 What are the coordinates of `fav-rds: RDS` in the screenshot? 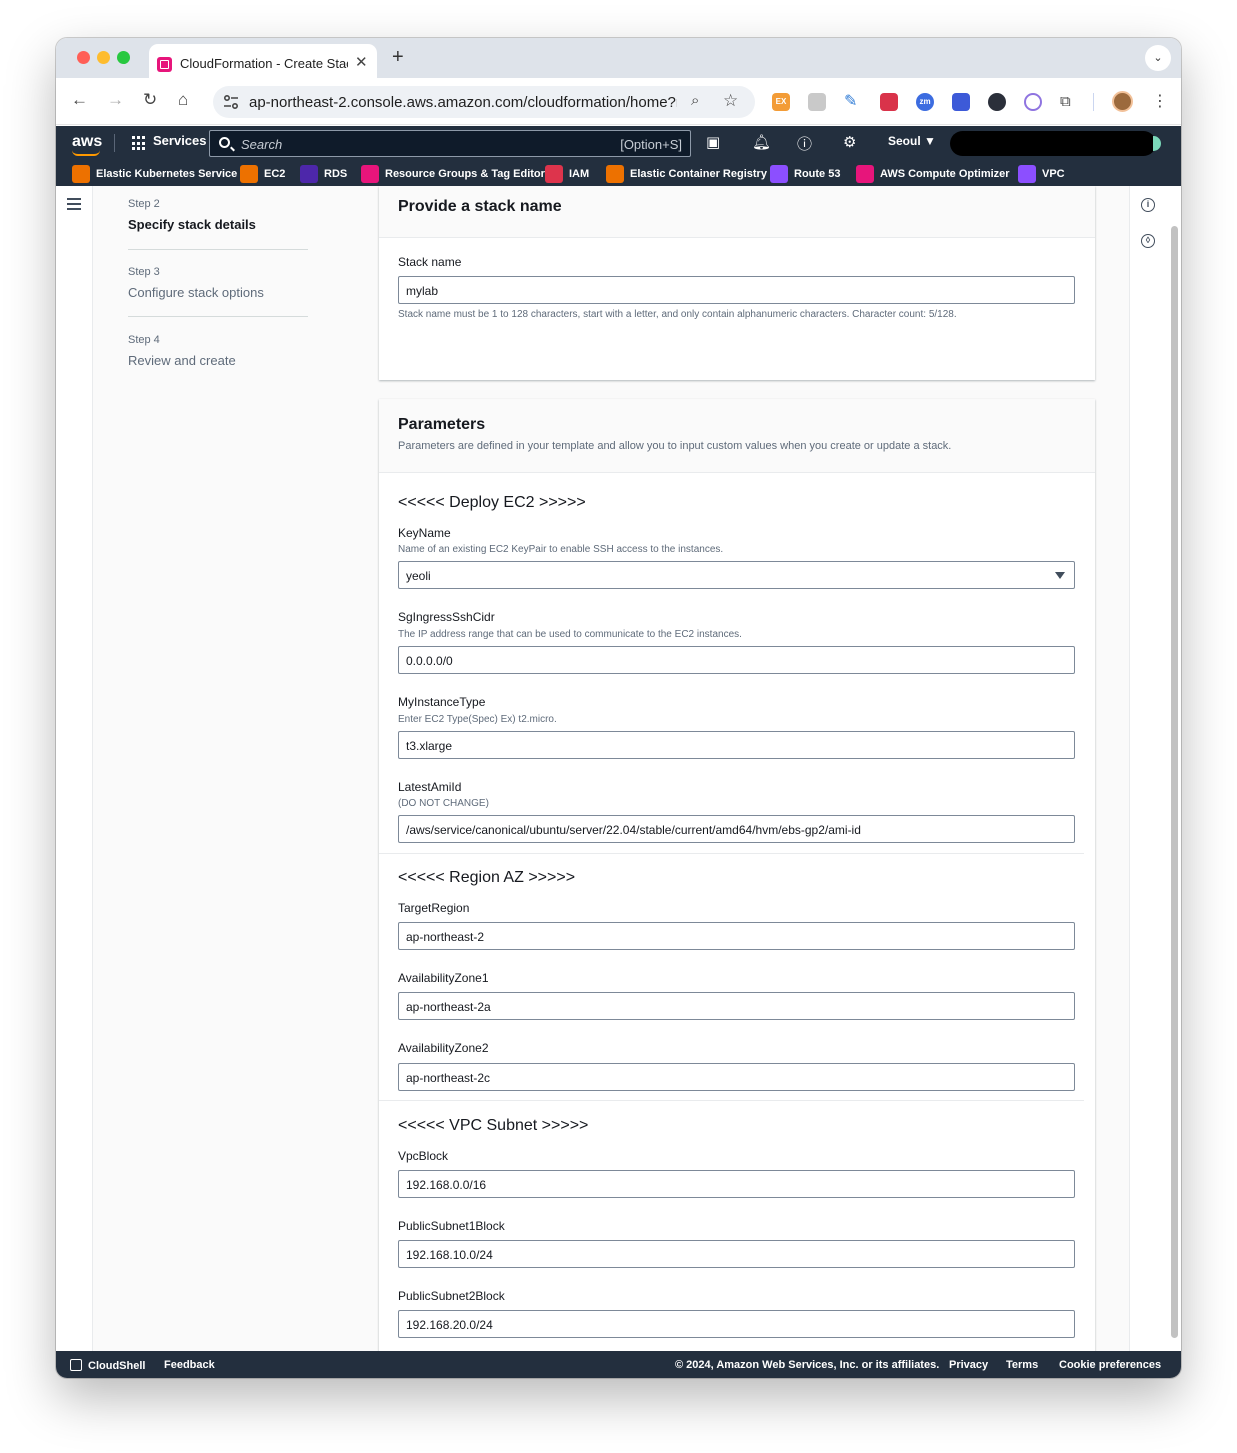 It's located at (323, 174).